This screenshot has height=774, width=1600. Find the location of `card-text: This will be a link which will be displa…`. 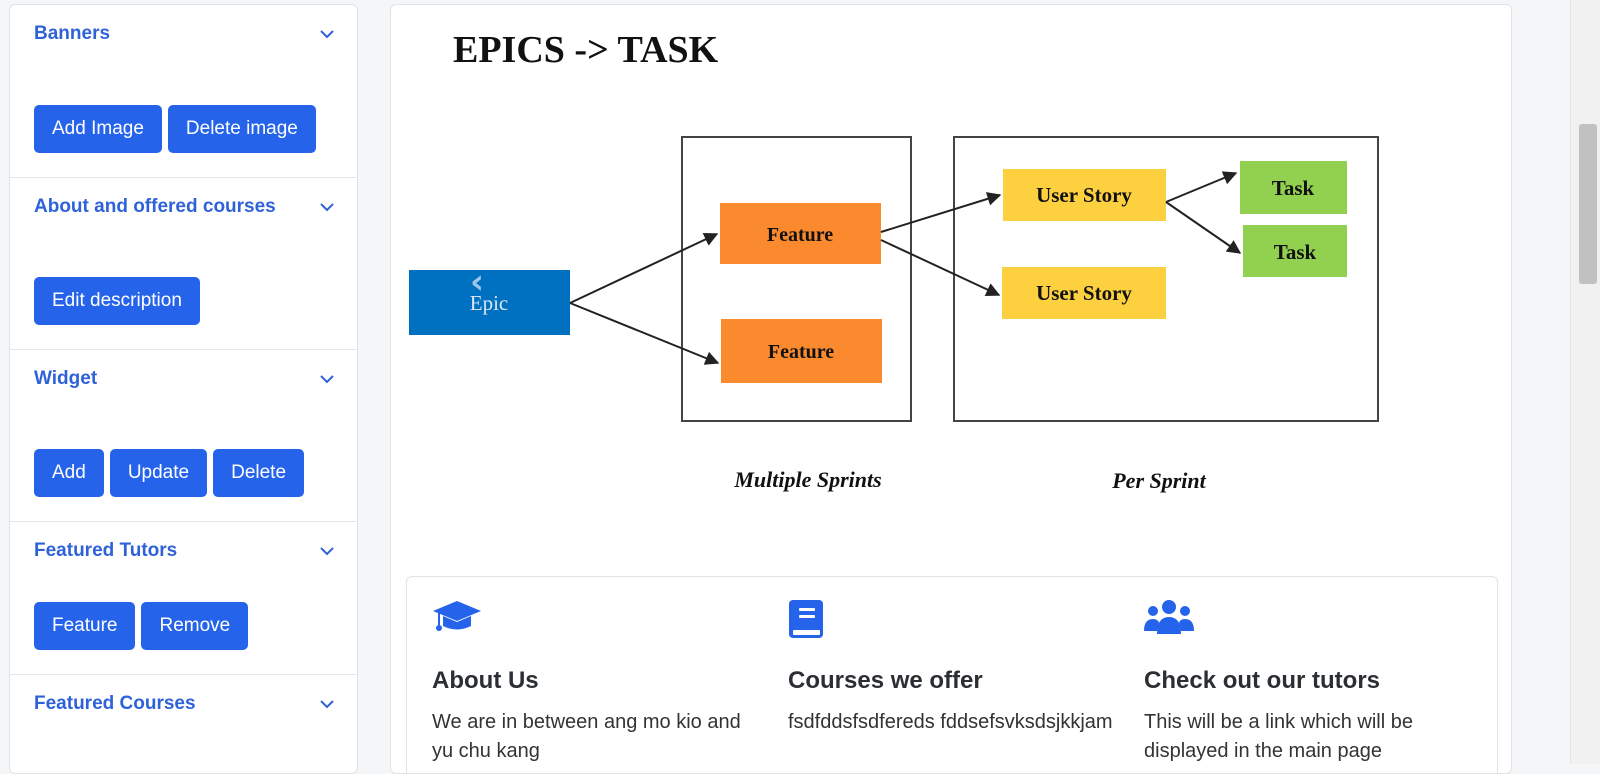

card-text: This will be a link which will be displa… is located at coordinates (1278, 736).